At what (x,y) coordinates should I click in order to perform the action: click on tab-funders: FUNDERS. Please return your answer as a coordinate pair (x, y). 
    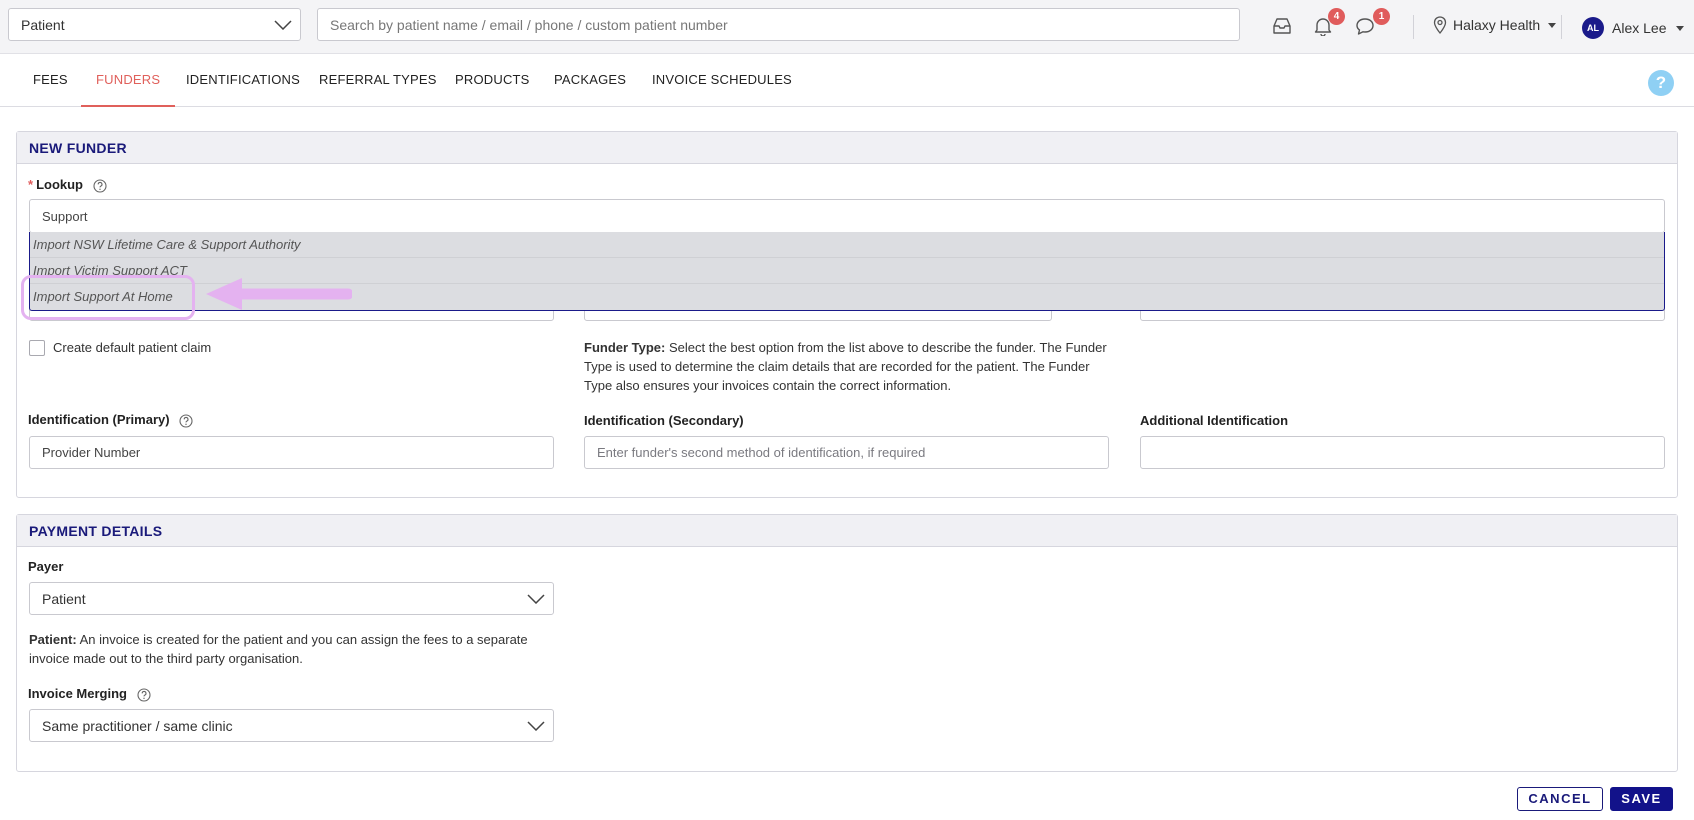
    Looking at the image, I should click on (128, 80).